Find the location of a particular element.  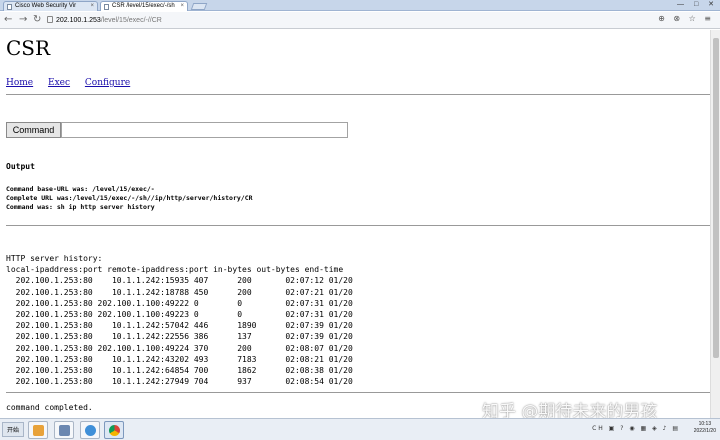

start-button: 开始 is located at coordinates (13, 429).